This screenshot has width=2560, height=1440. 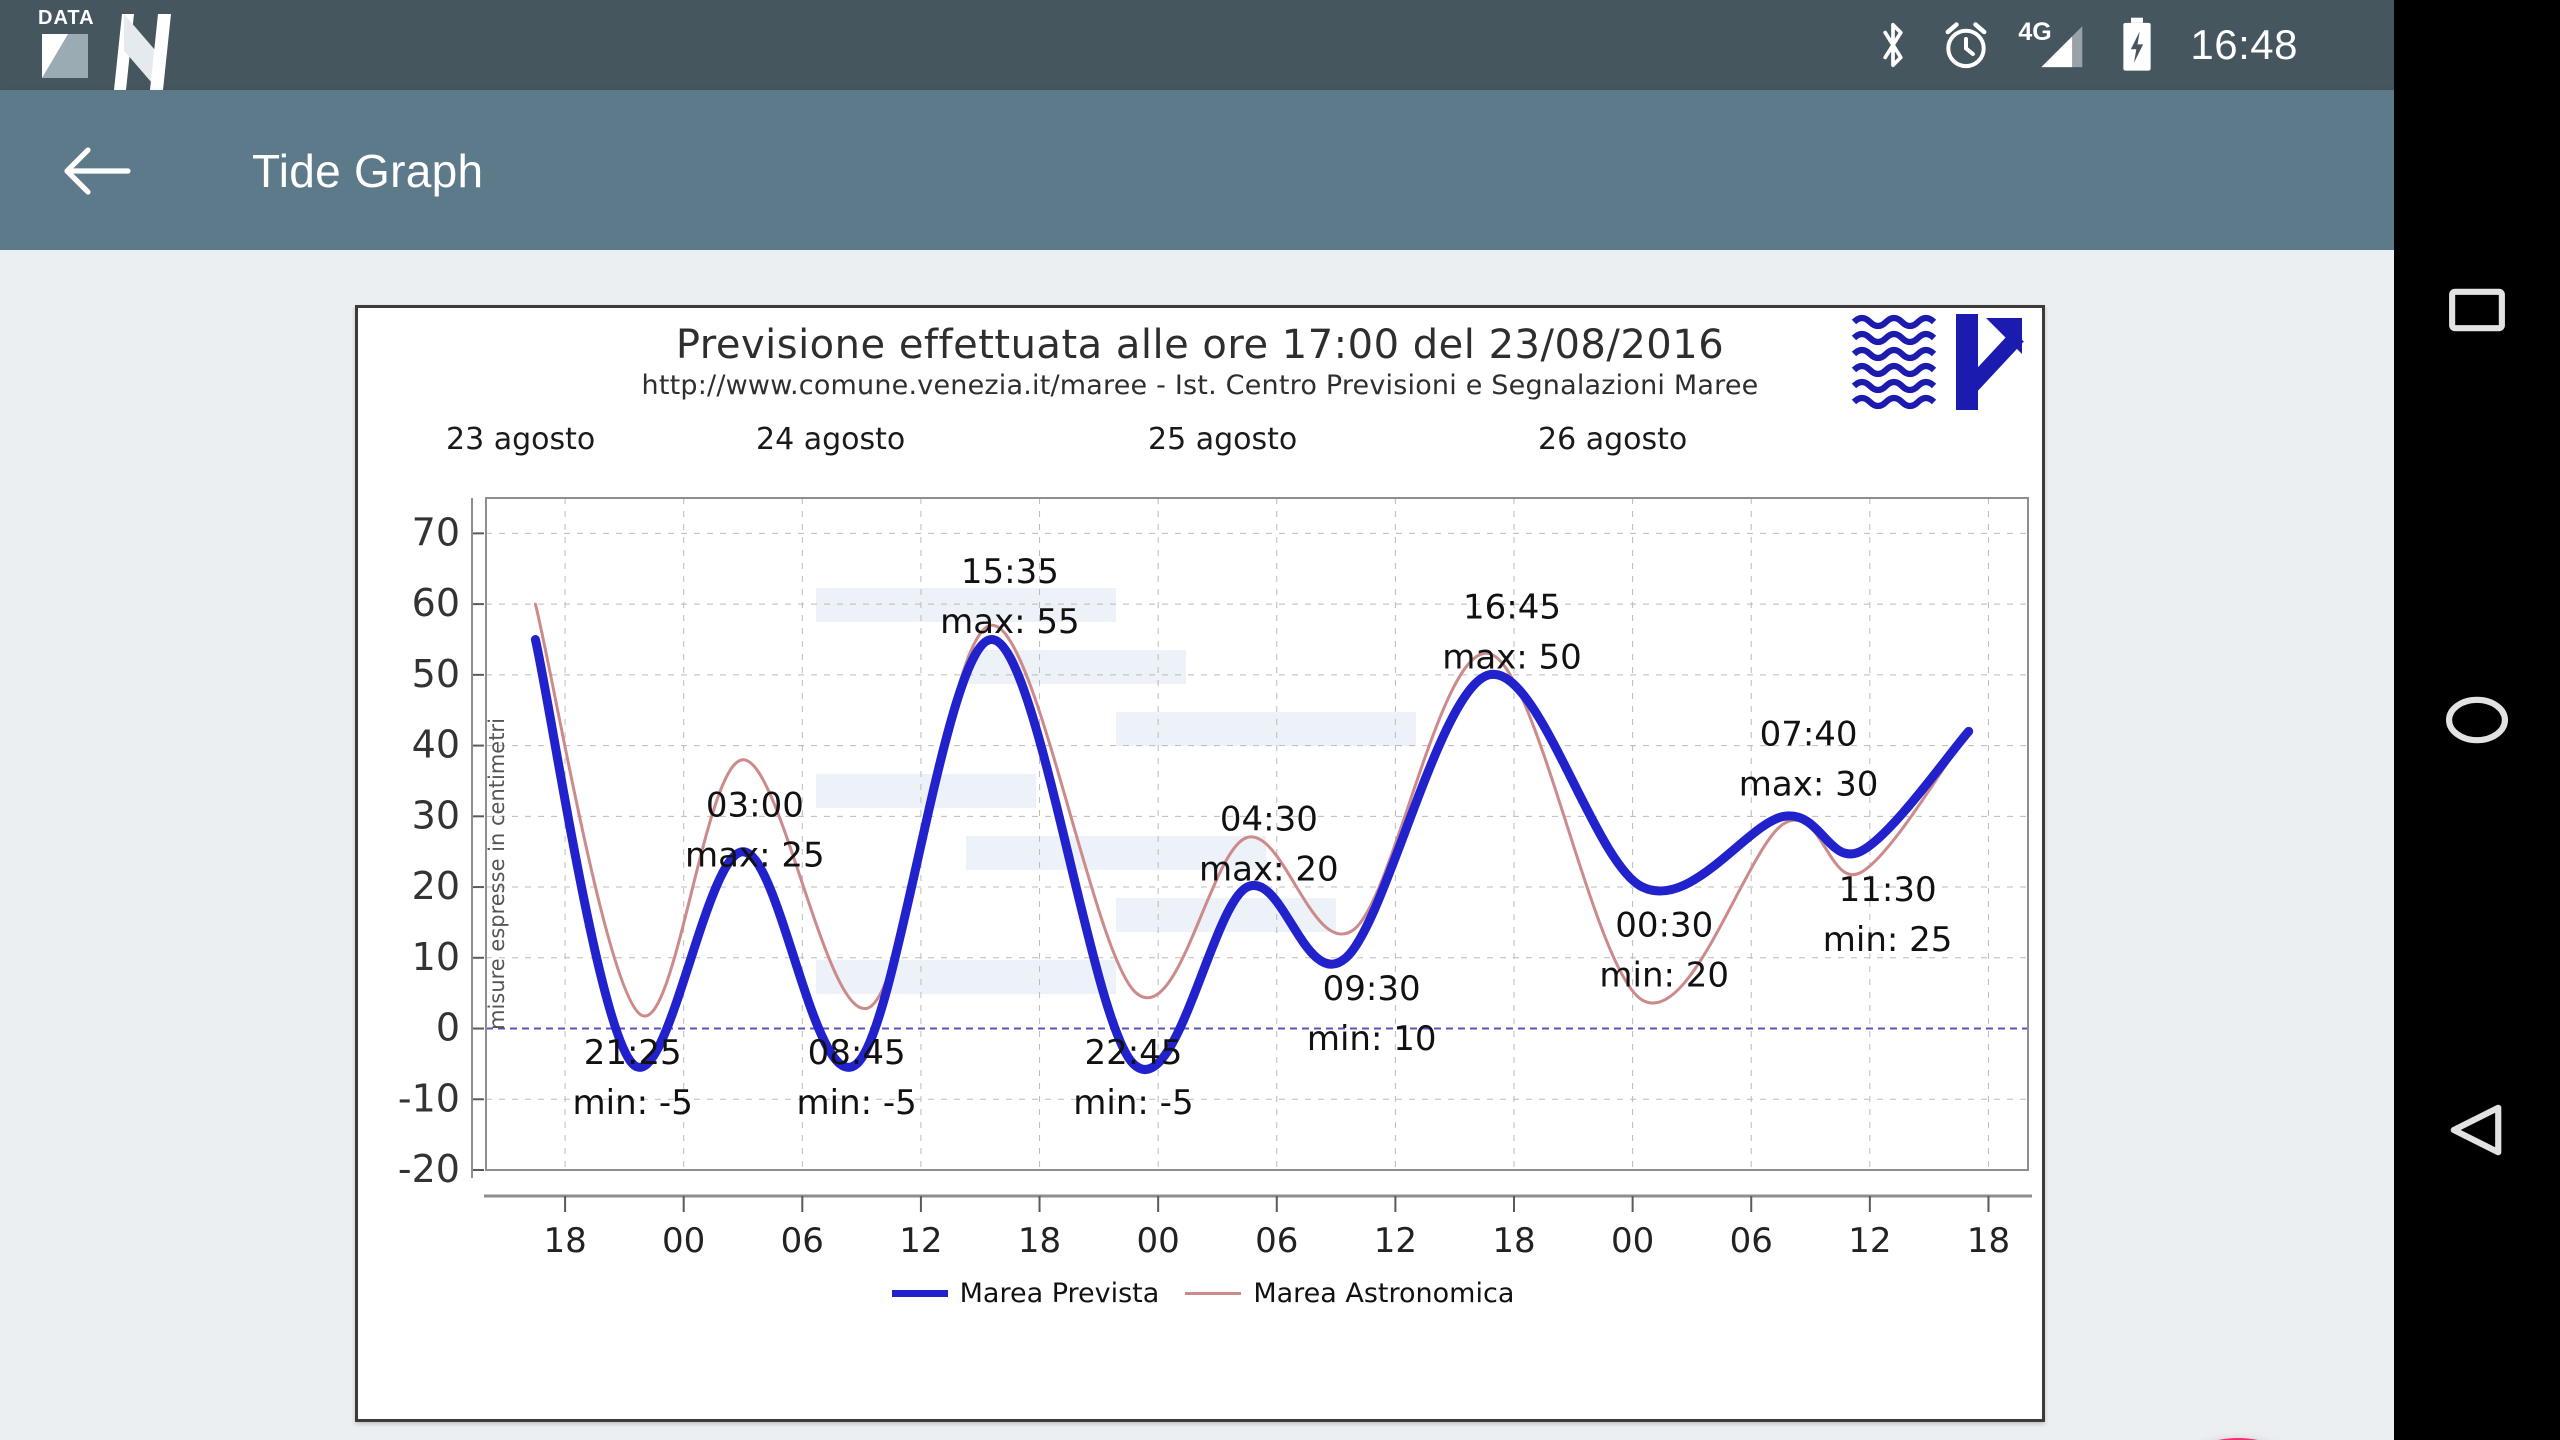 What do you see at coordinates (1664, 926) in the screenshot?
I see `svg-text: 00:30` at bounding box center [1664, 926].